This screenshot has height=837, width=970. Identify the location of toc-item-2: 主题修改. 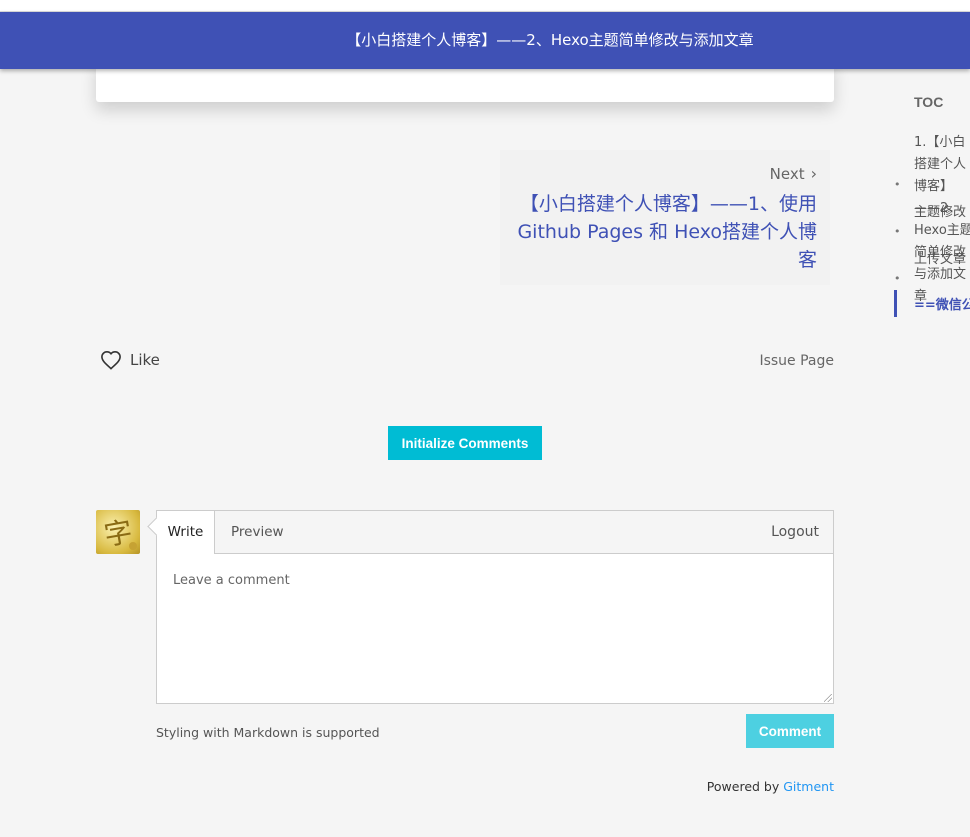
(940, 210).